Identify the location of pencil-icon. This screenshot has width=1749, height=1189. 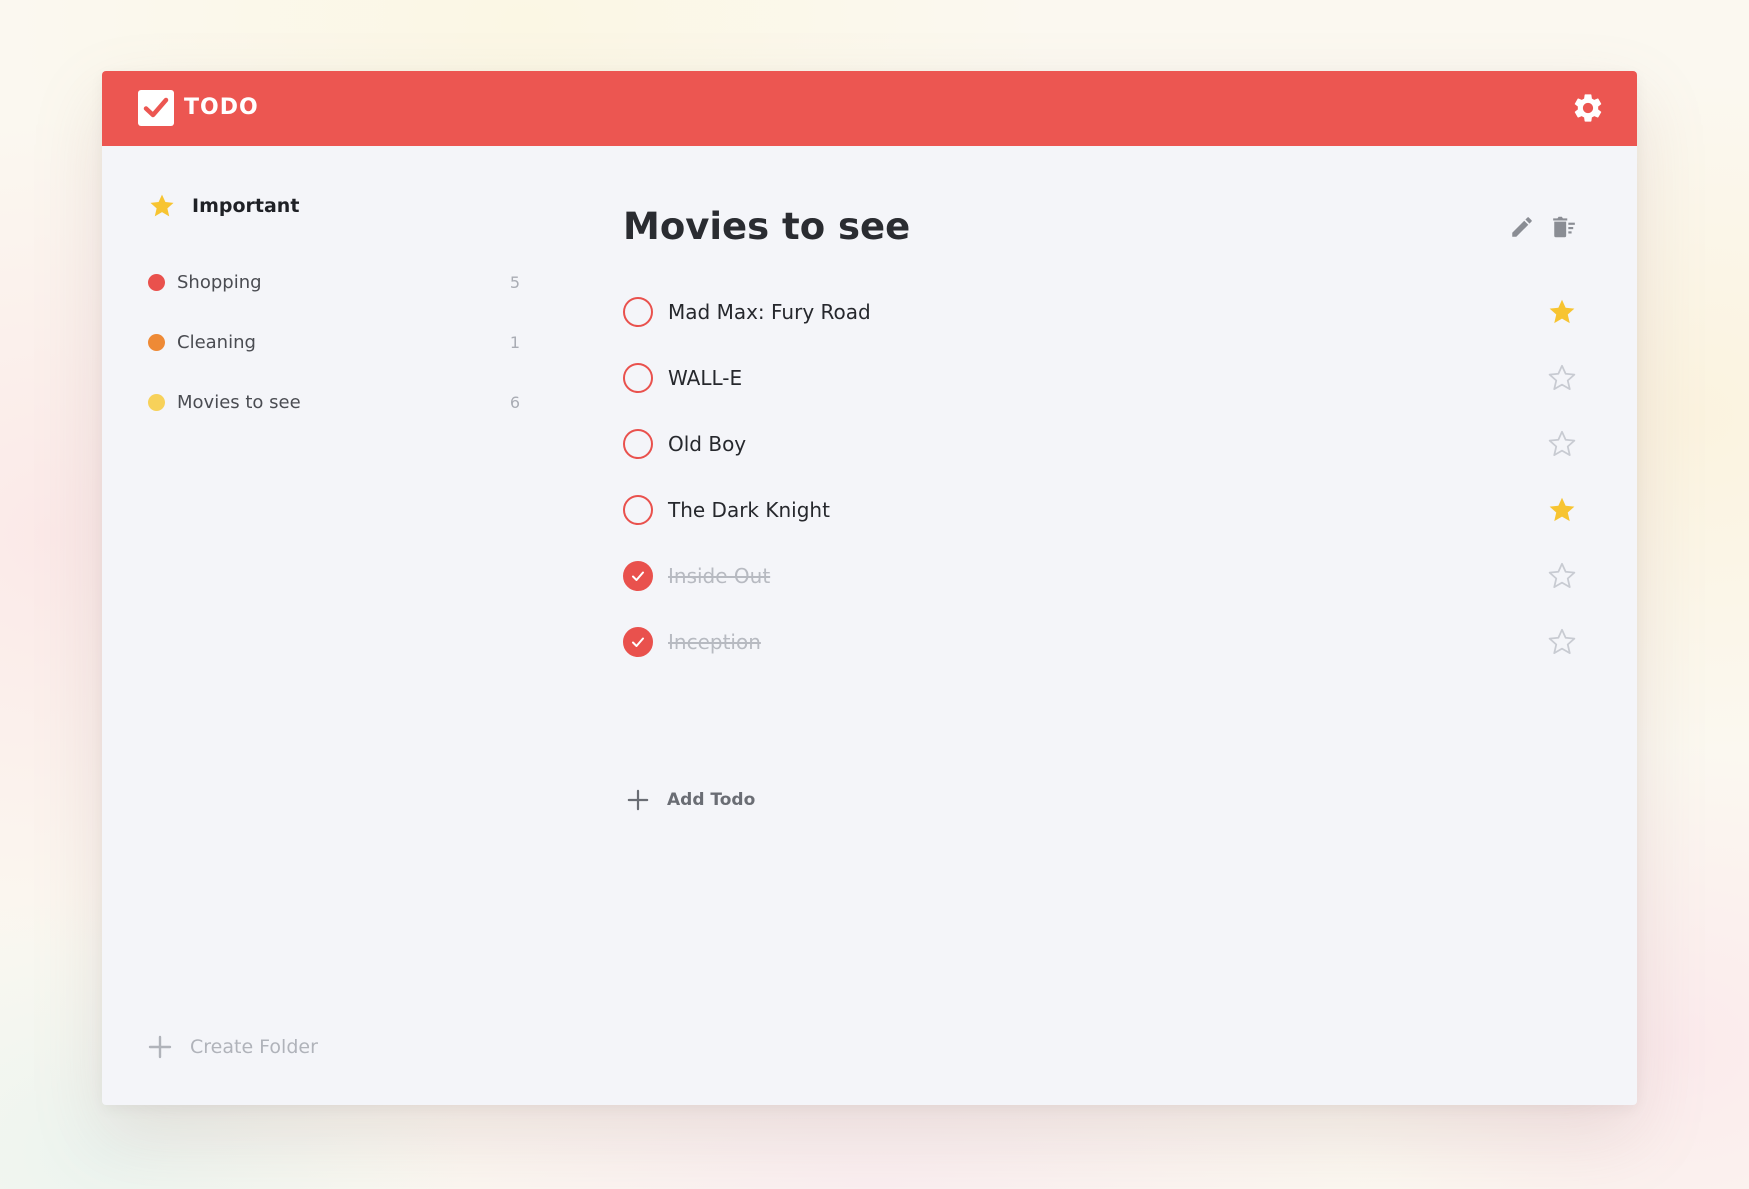
(1522, 227).